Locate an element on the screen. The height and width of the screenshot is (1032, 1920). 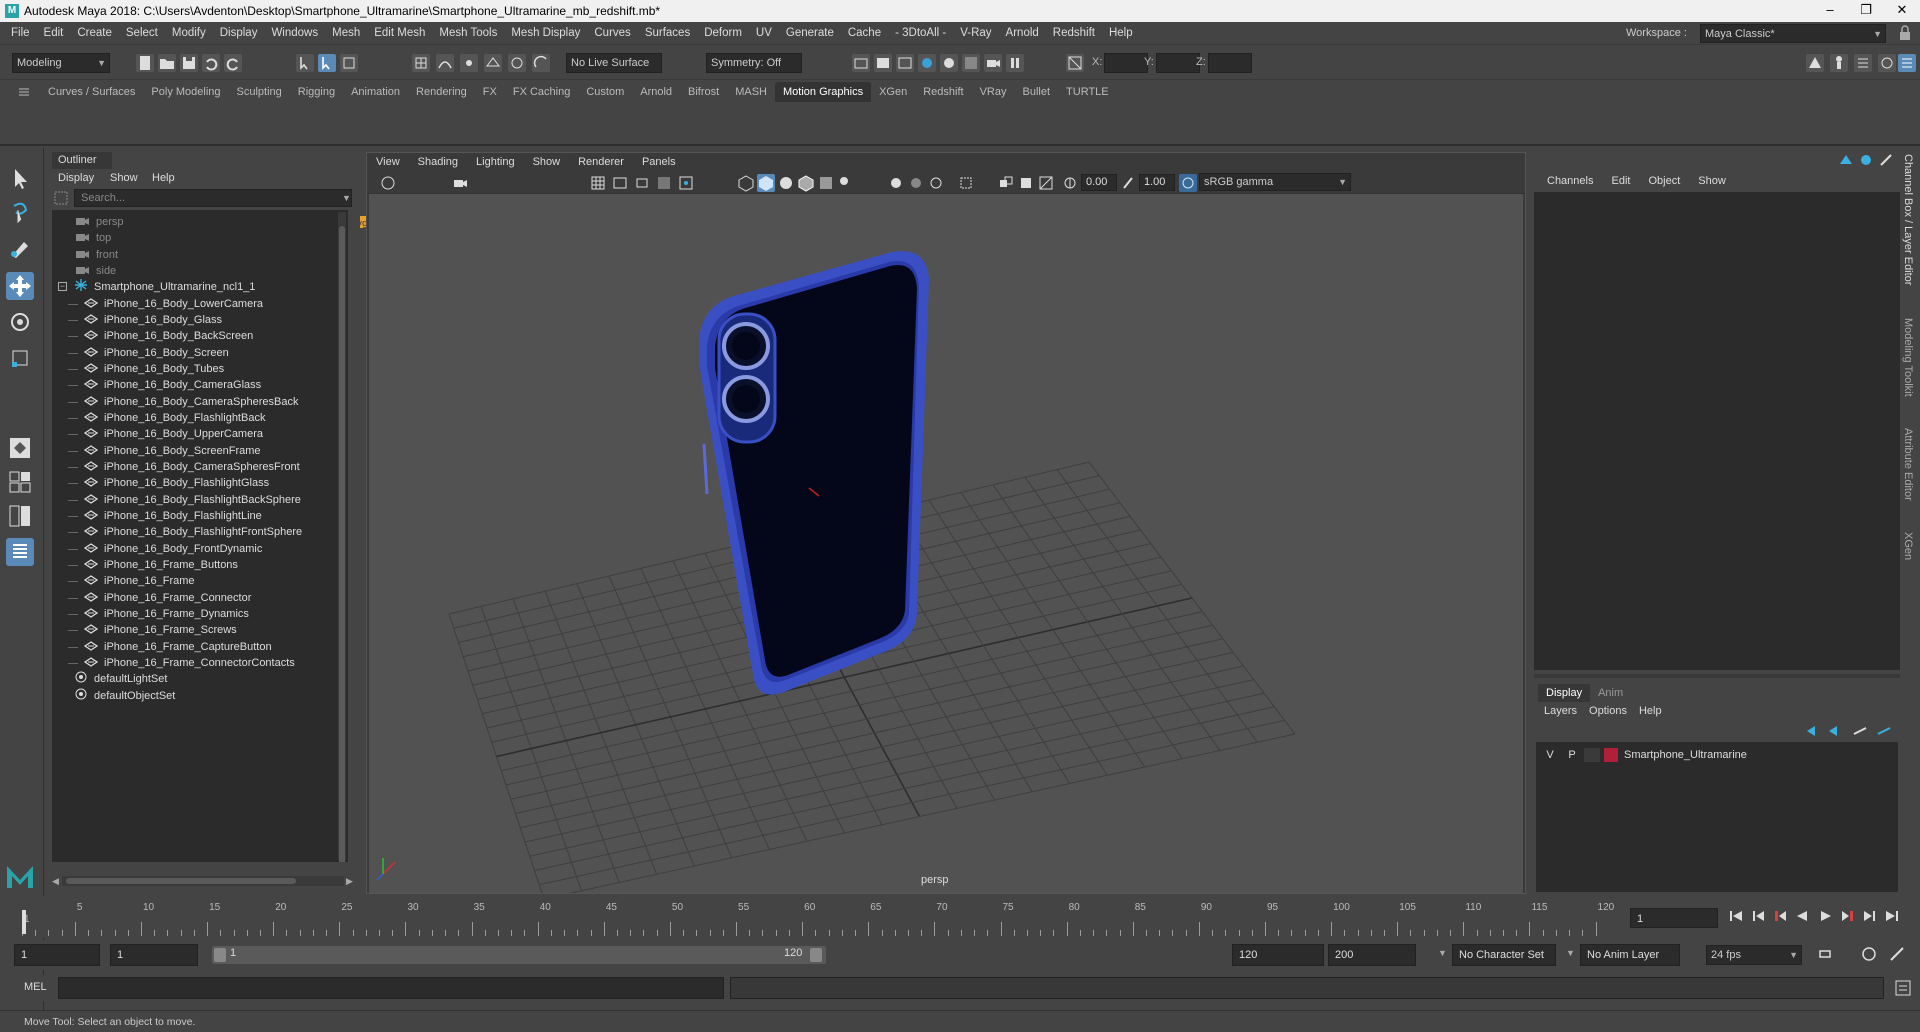
viewport-menu-lighting: Lighting is located at coordinates (495, 162).